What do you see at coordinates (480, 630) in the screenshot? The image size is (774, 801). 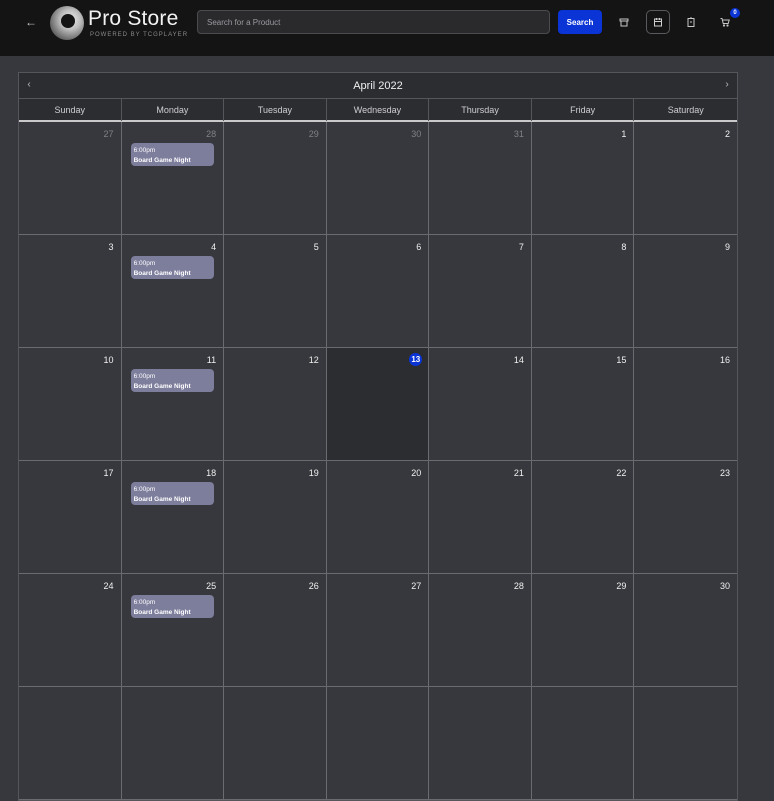 I see `calendar-day-cell: 28` at bounding box center [480, 630].